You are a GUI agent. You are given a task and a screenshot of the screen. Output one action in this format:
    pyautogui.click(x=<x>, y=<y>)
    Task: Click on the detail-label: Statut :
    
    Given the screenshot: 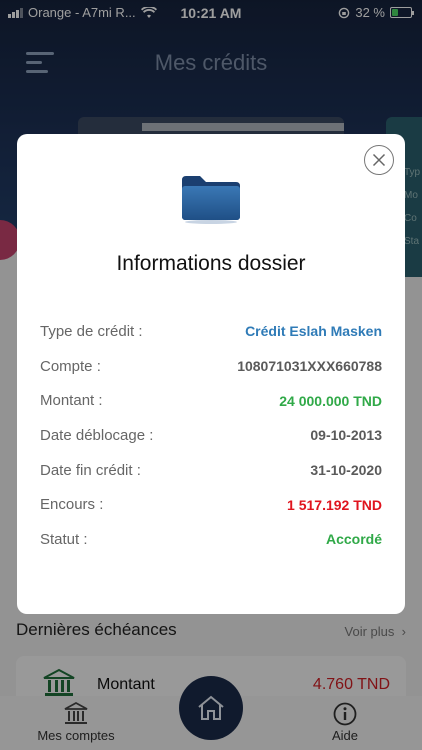 What is the action you would take?
    pyautogui.click(x=64, y=539)
    